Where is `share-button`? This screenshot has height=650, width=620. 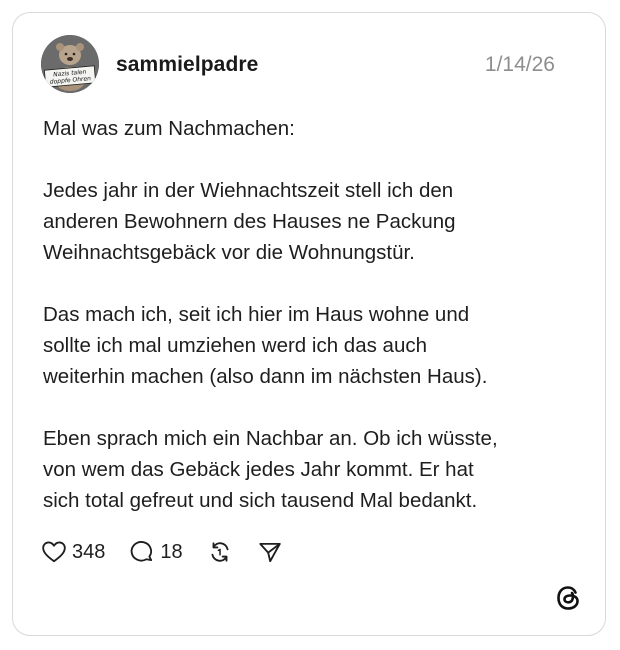 share-button is located at coordinates (270, 552).